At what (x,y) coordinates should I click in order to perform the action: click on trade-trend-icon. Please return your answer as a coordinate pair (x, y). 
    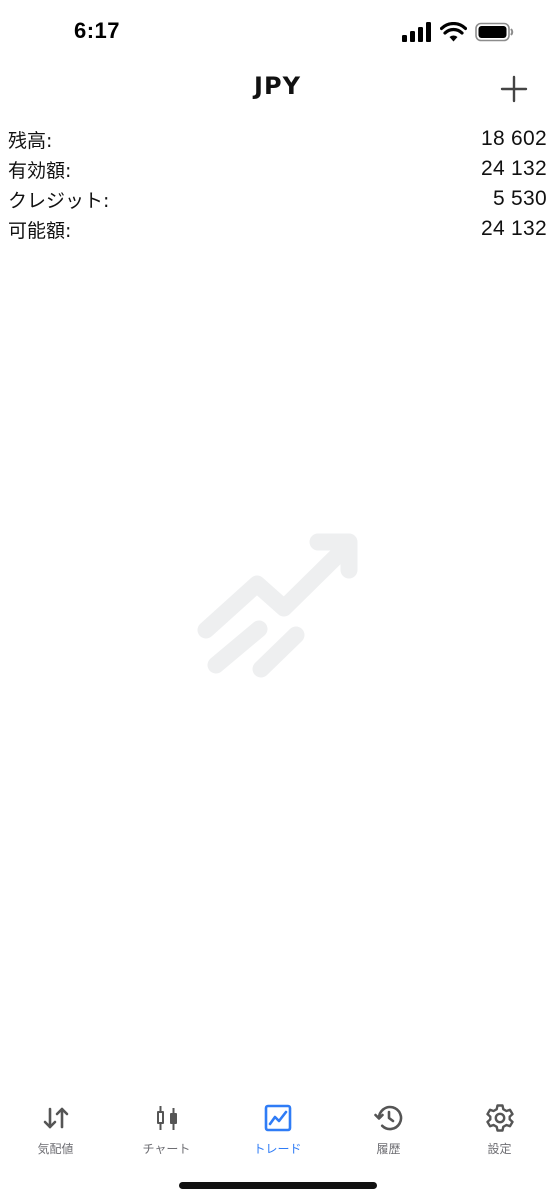
    Looking at the image, I should click on (277, 605).